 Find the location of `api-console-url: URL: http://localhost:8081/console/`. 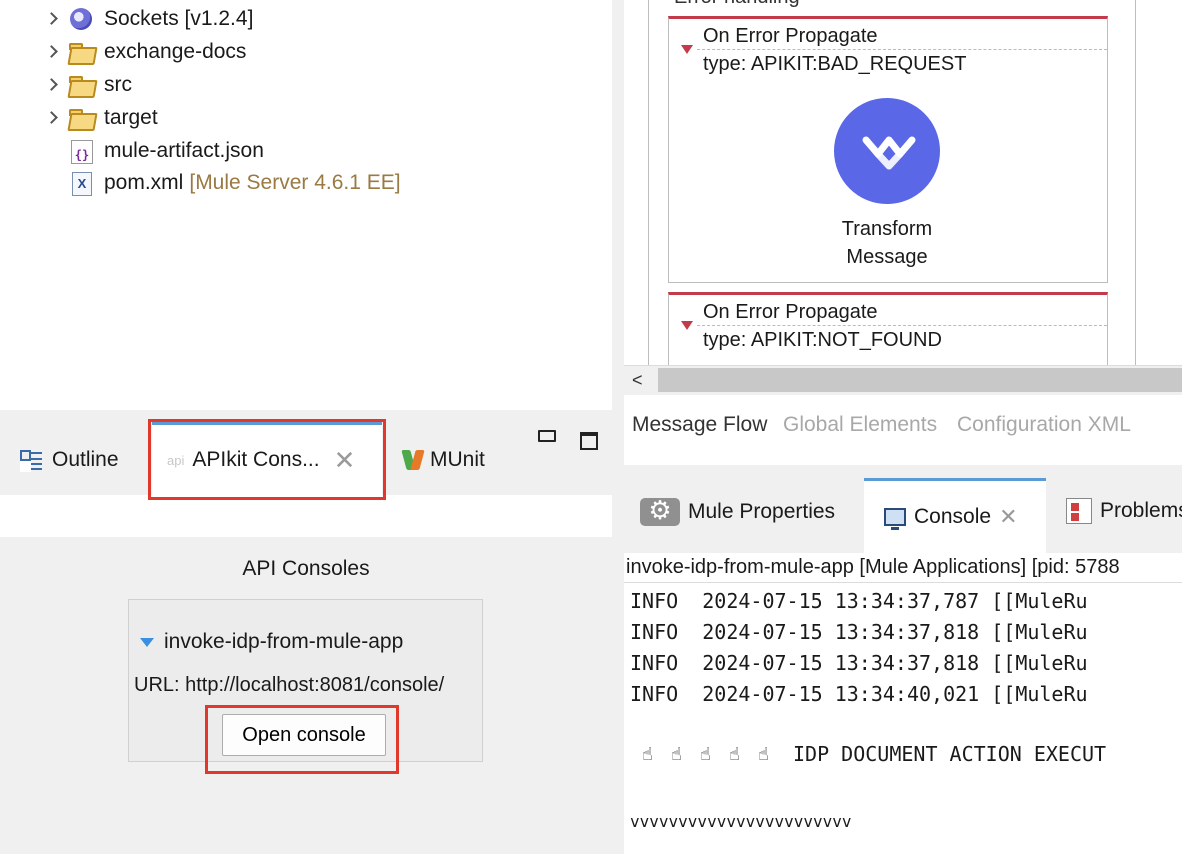

api-console-url: URL: http://localhost:8081/console/ is located at coordinates (289, 685).